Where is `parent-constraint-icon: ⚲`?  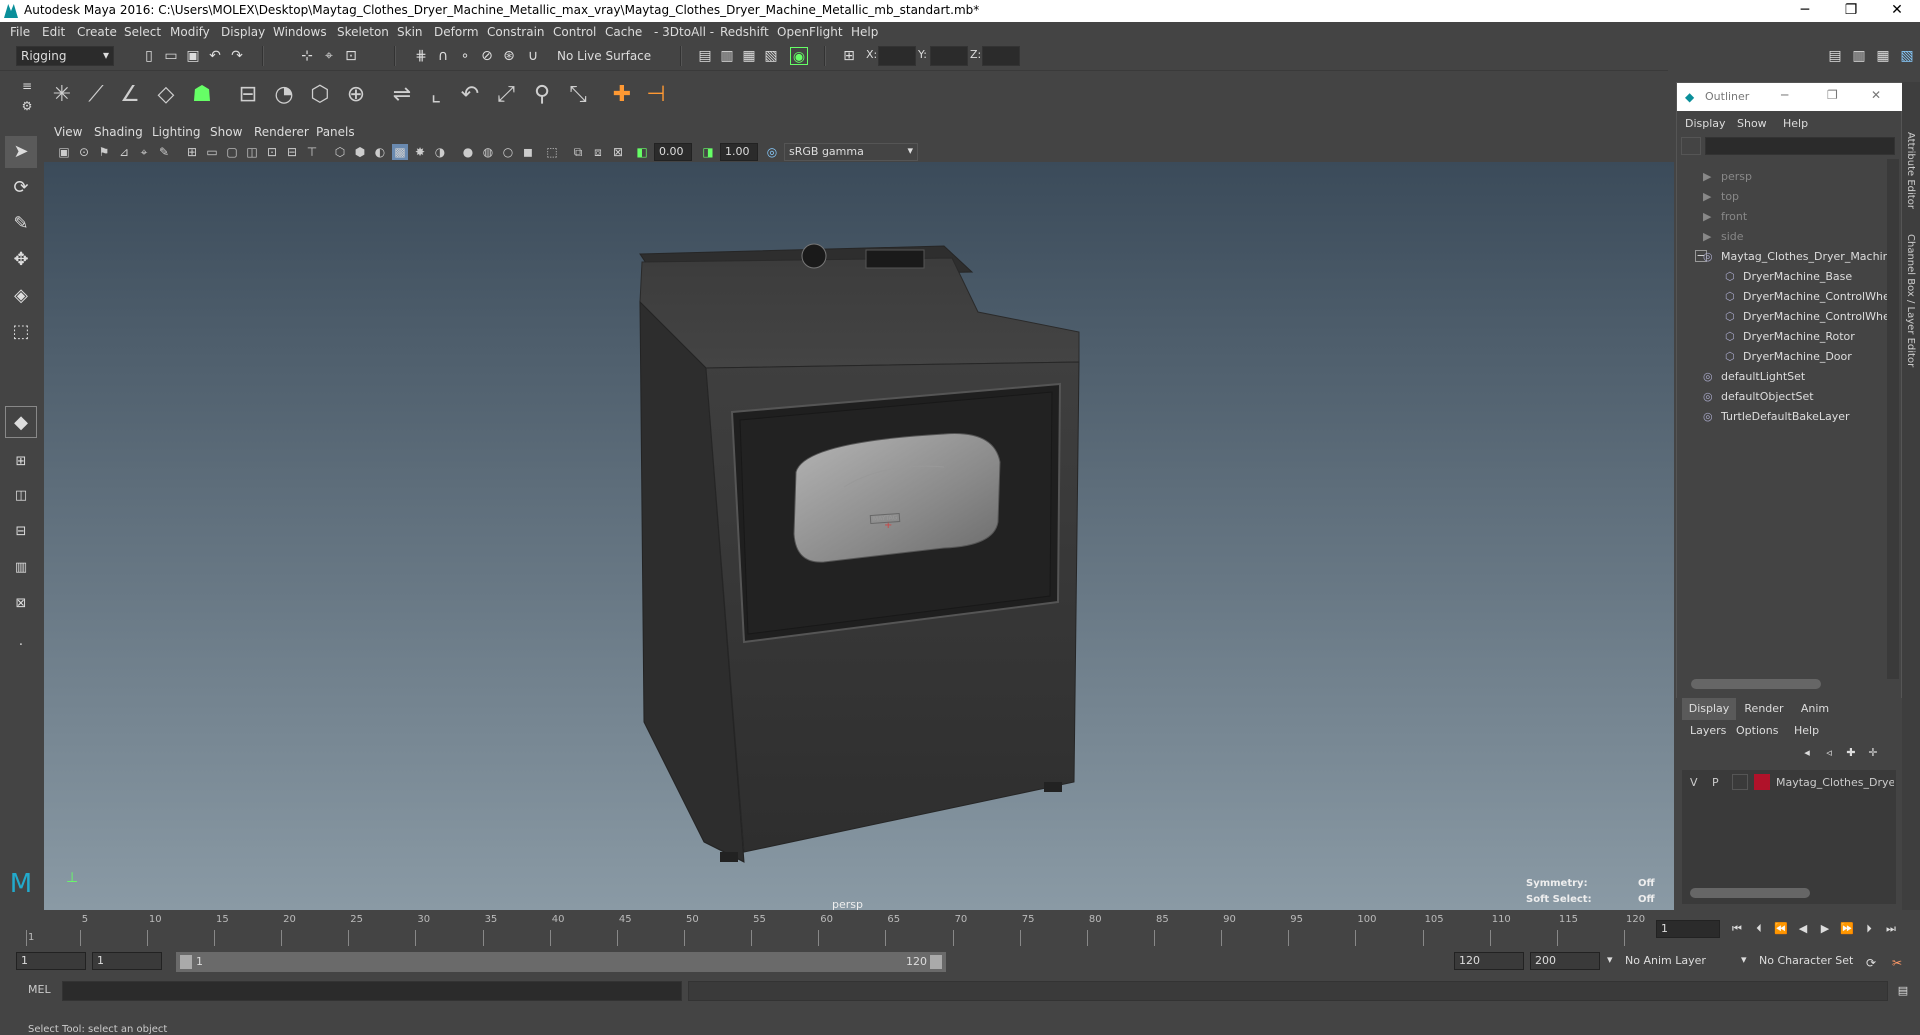
parent-constraint-icon: ⚲ is located at coordinates (542, 95).